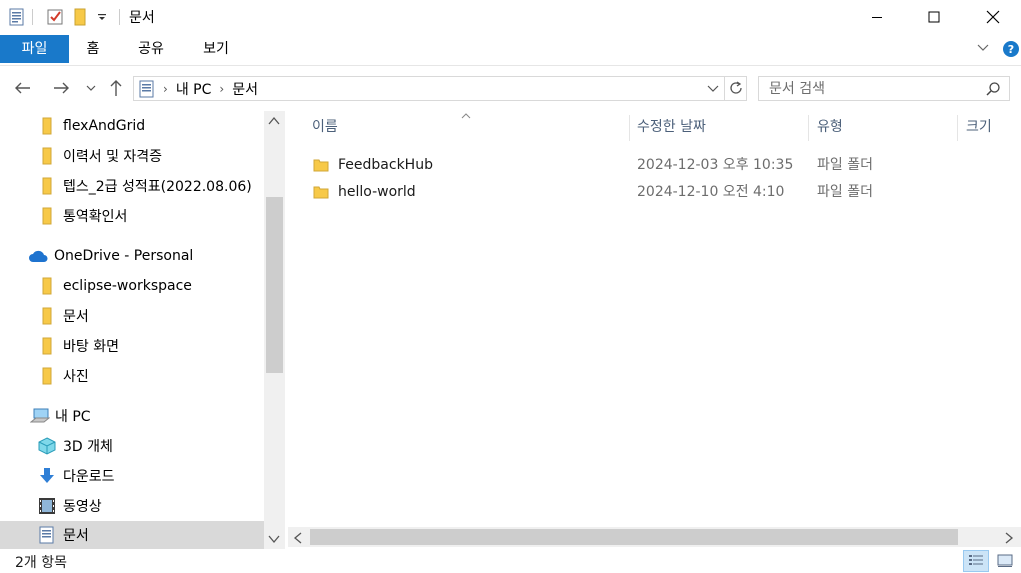 The height and width of the screenshot is (573, 1021). Describe the element at coordinates (385, 165) in the screenshot. I see `file-name: FeedbackHub` at that location.